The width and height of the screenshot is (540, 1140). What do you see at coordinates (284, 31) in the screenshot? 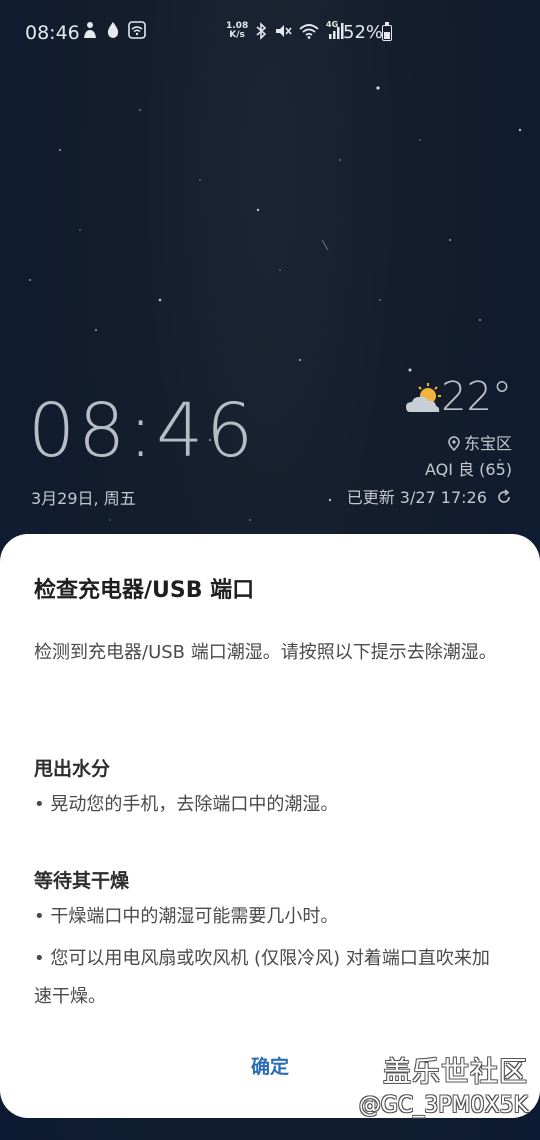
I see `mute-vibrate-icon` at bounding box center [284, 31].